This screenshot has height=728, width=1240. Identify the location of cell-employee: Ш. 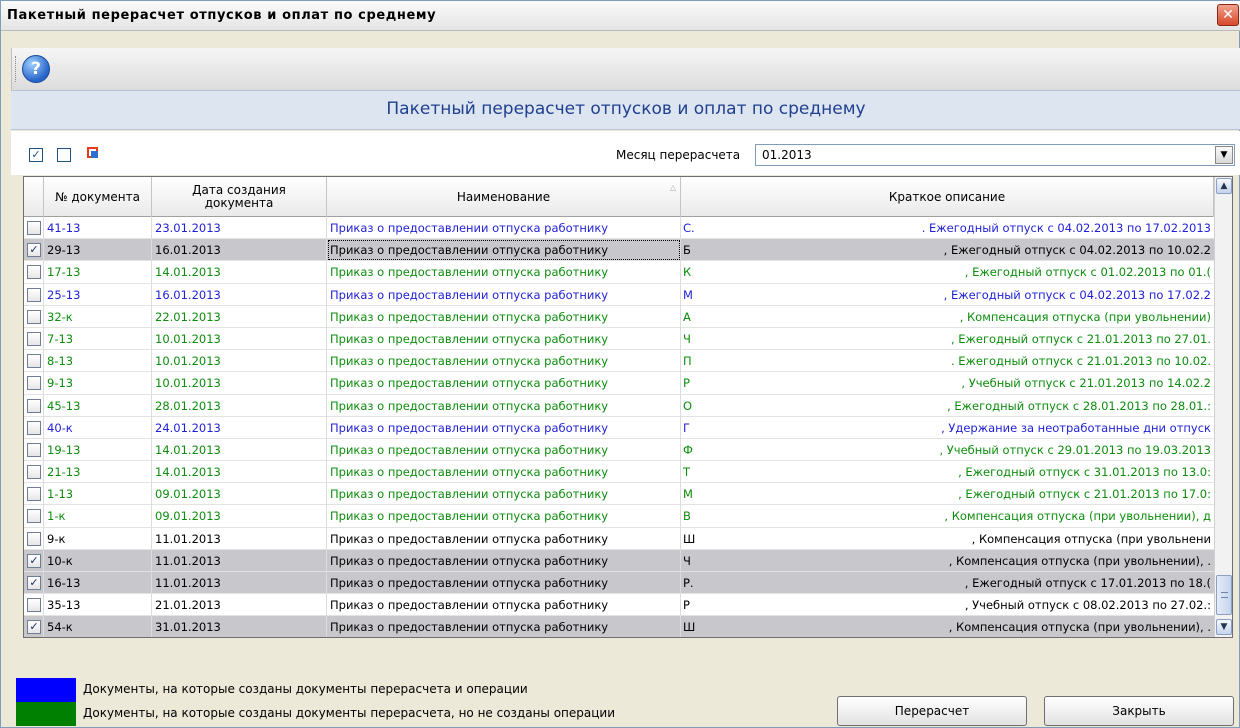
(689, 627).